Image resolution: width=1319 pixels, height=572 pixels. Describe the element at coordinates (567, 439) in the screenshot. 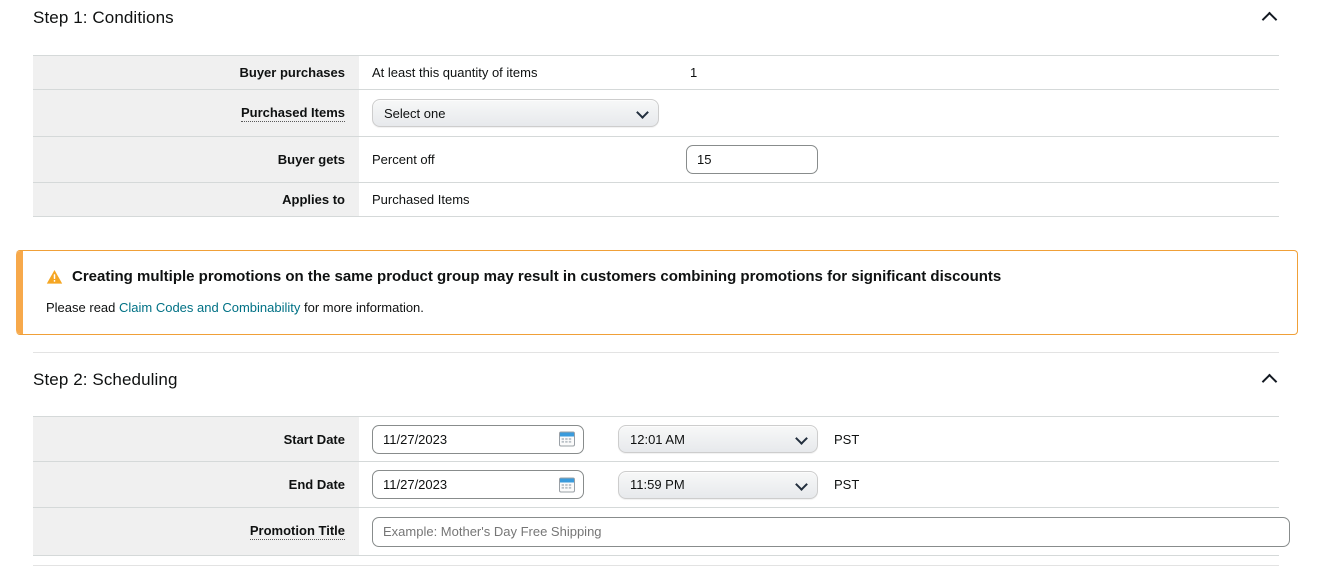

I see `start-date-calendar-icon` at that location.